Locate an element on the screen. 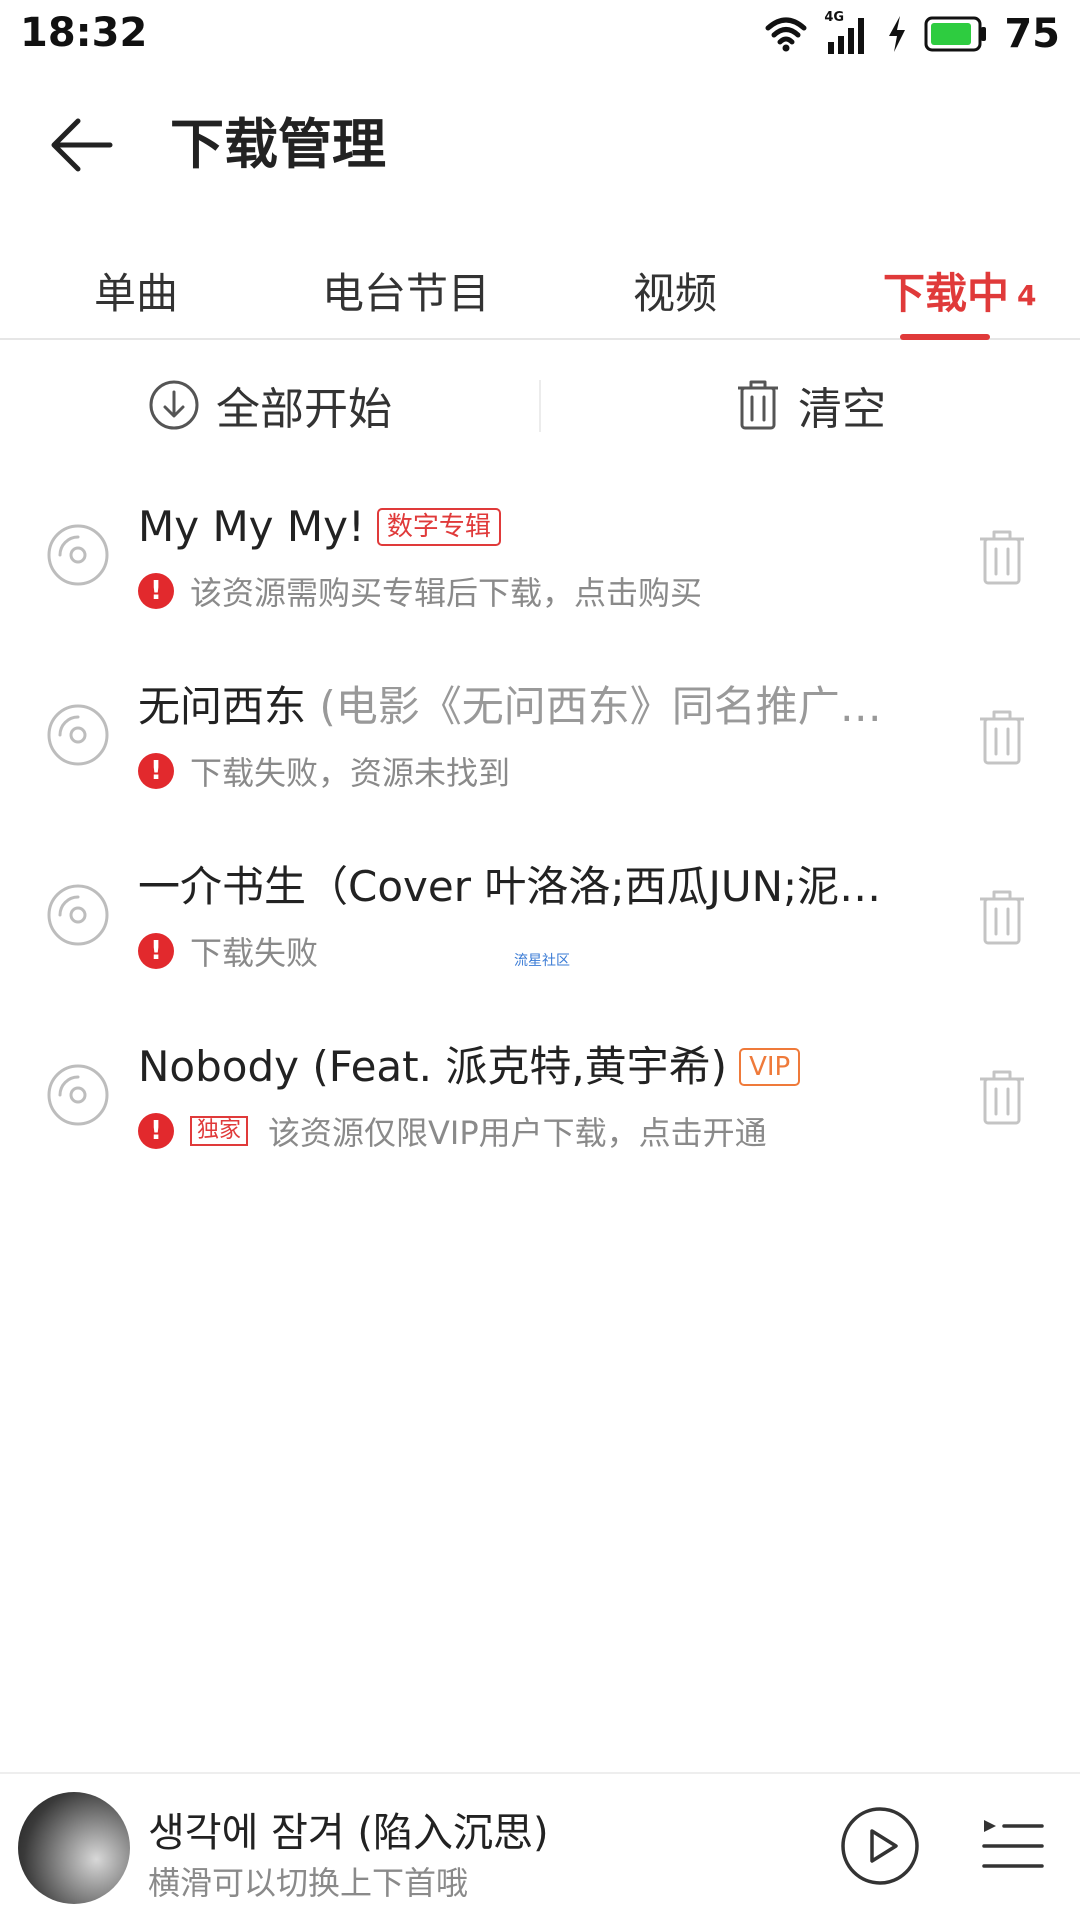  player-hint: 横滑可以切换上下首哦 is located at coordinates (308, 1883).